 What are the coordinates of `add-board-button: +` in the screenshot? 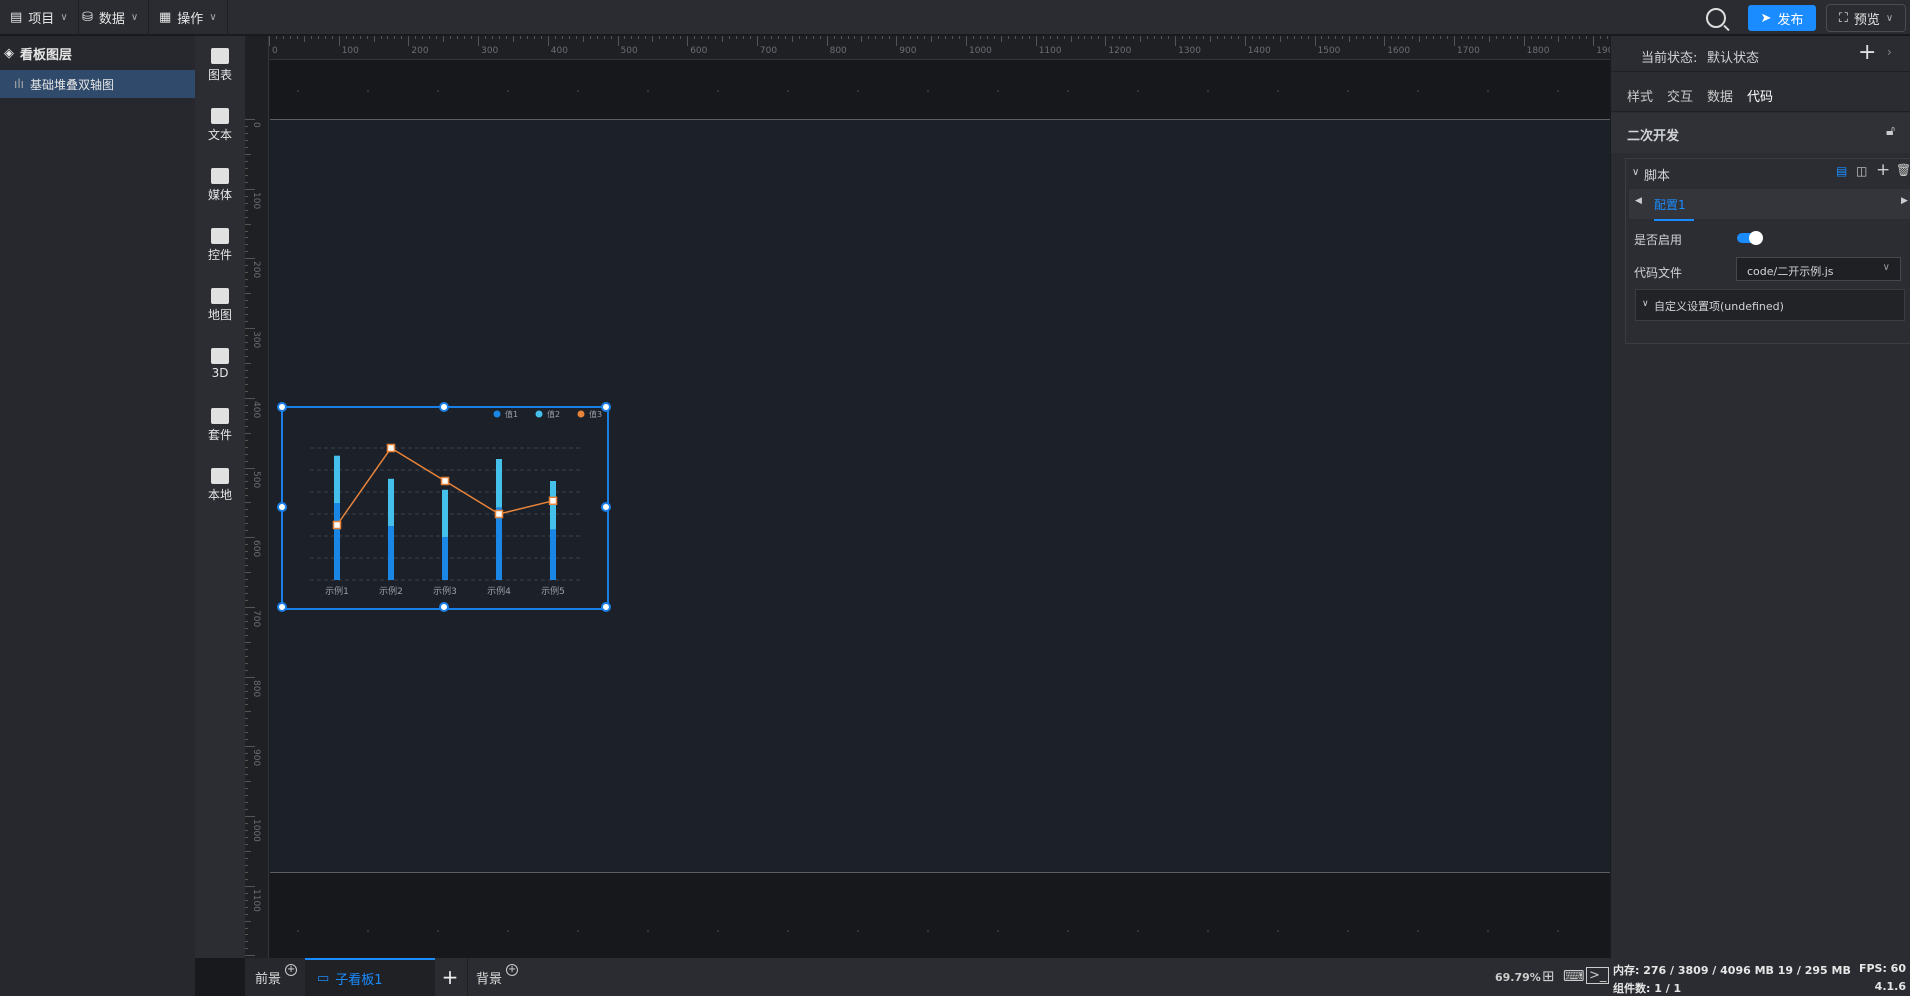 It's located at (450, 977).